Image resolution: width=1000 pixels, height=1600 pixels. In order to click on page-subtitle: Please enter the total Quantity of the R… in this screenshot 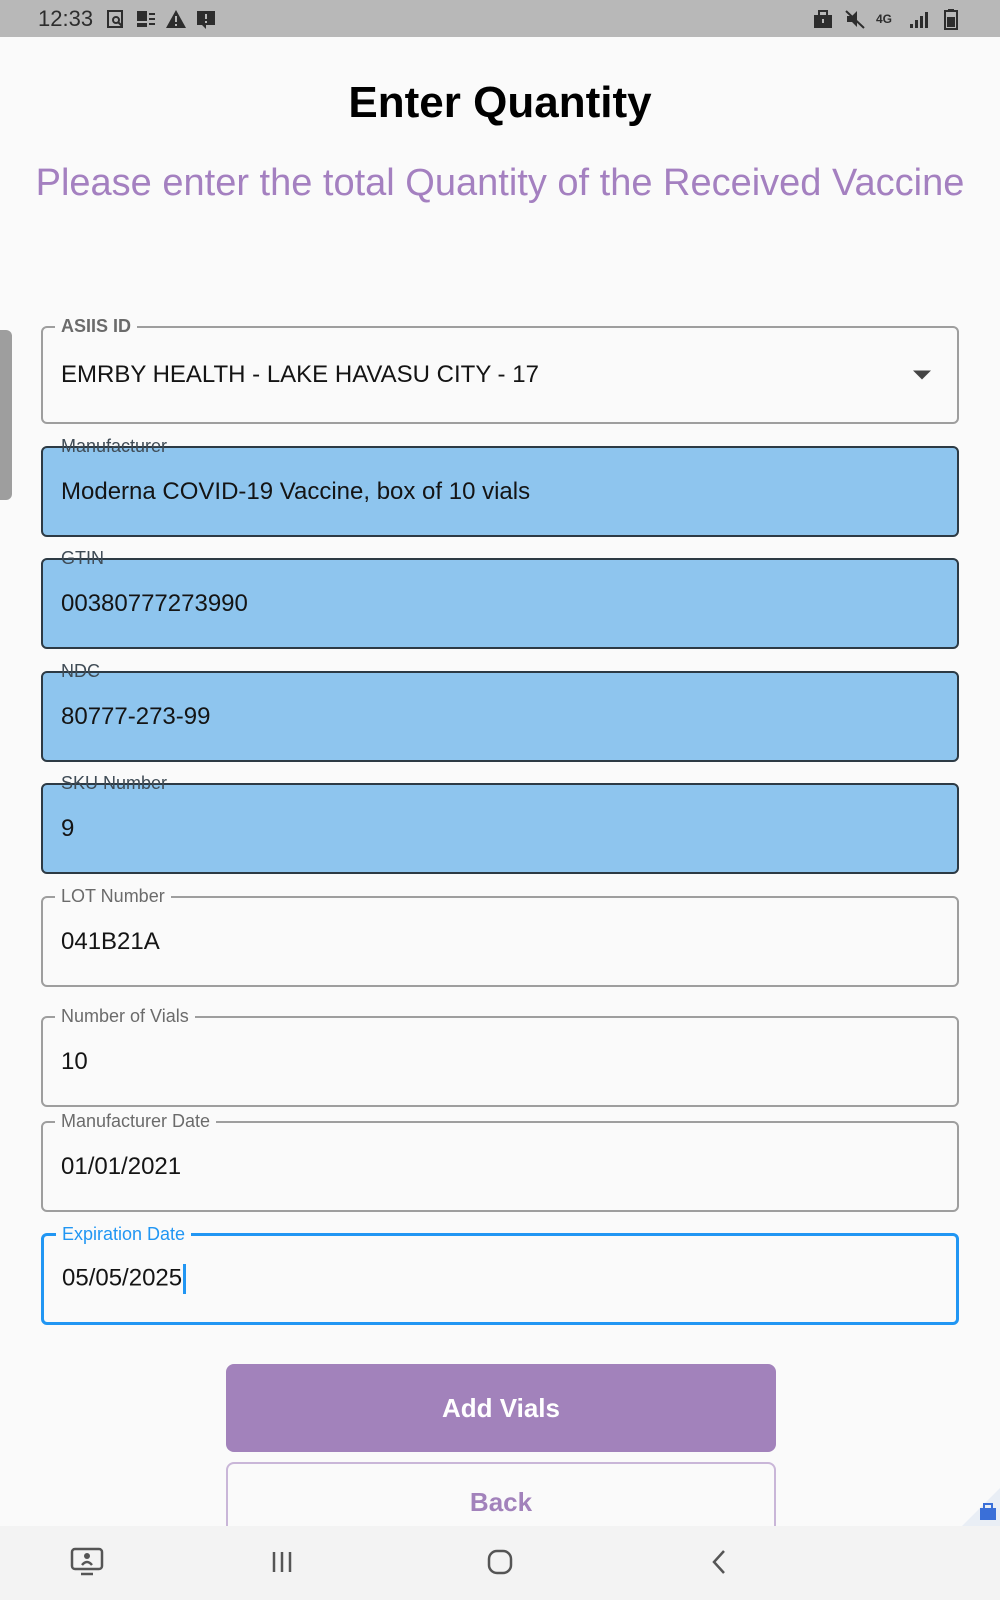, I will do `click(500, 183)`.